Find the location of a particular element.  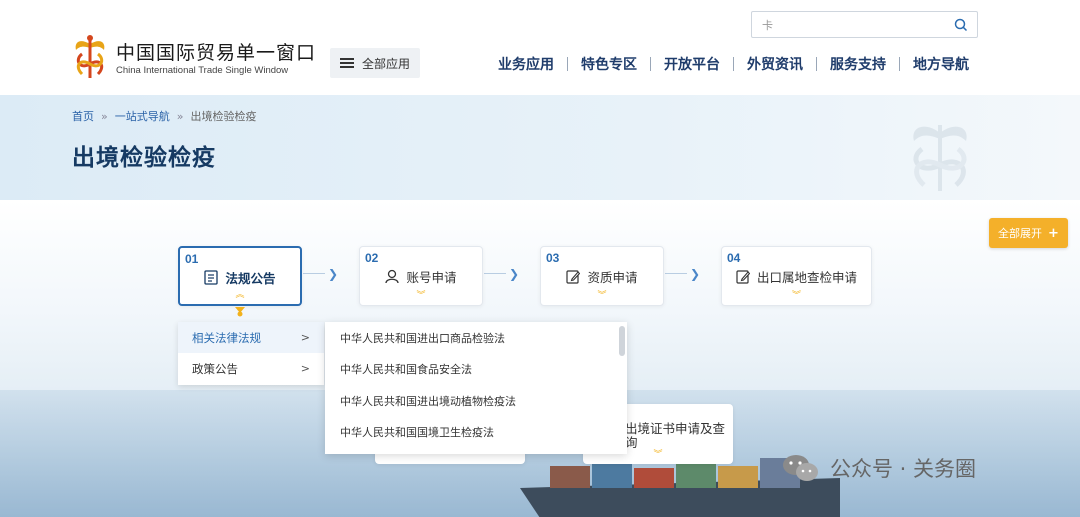

all-apps-label: 全部应用 is located at coordinates (386, 63).